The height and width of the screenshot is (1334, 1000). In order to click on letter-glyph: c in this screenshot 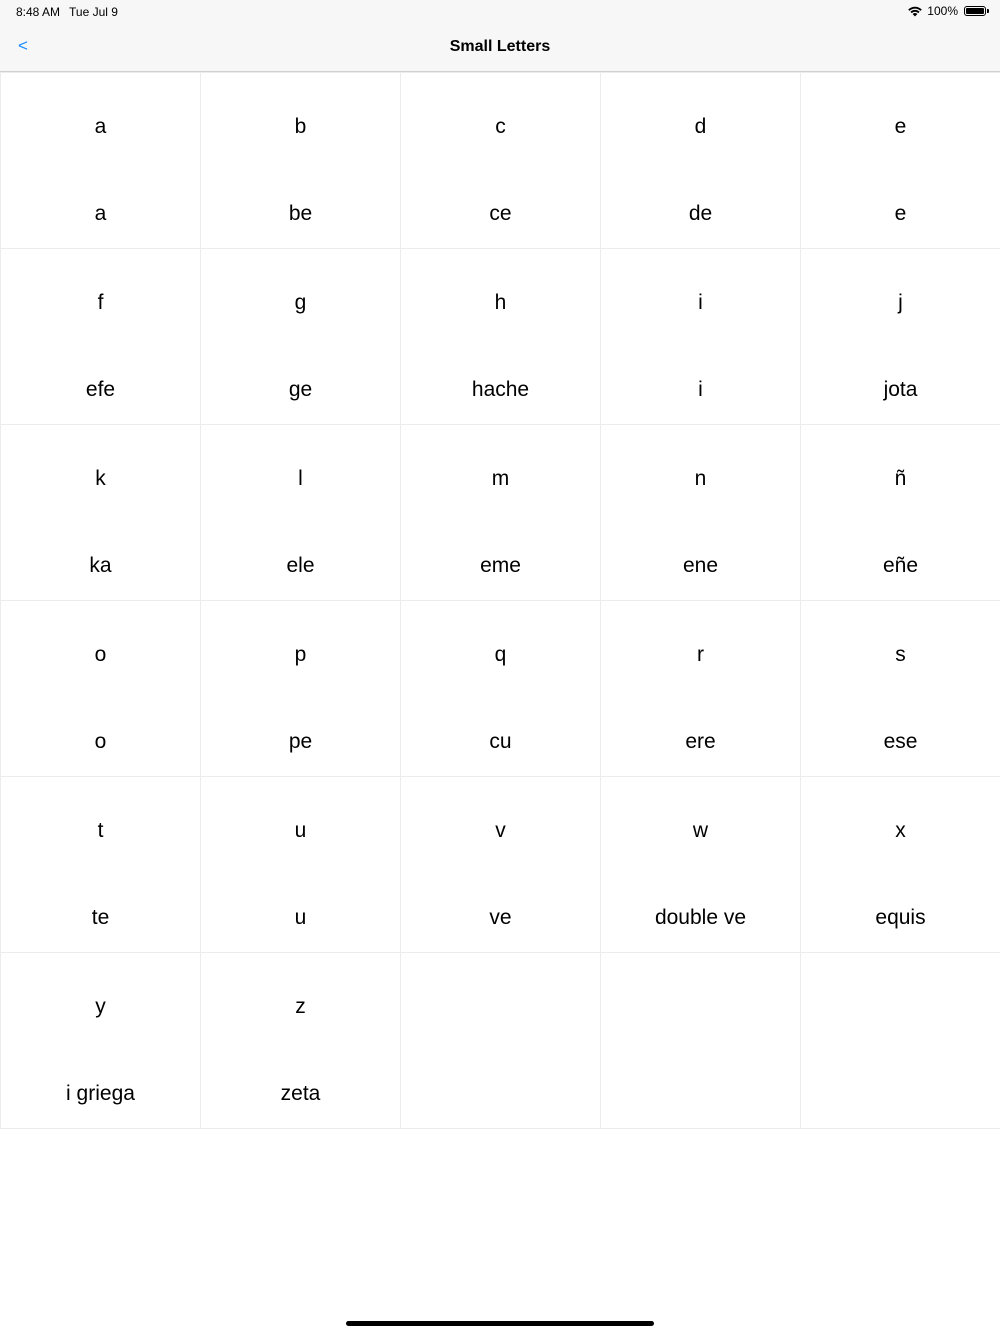, I will do `click(500, 126)`.